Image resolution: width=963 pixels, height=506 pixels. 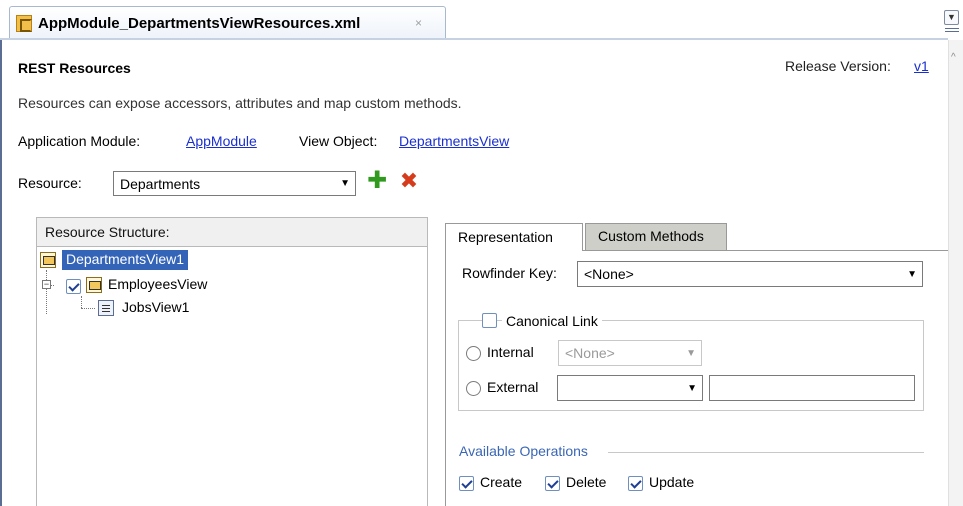 What do you see at coordinates (951, 17) in the screenshot?
I see `tab-list-menu-button: ▼` at bounding box center [951, 17].